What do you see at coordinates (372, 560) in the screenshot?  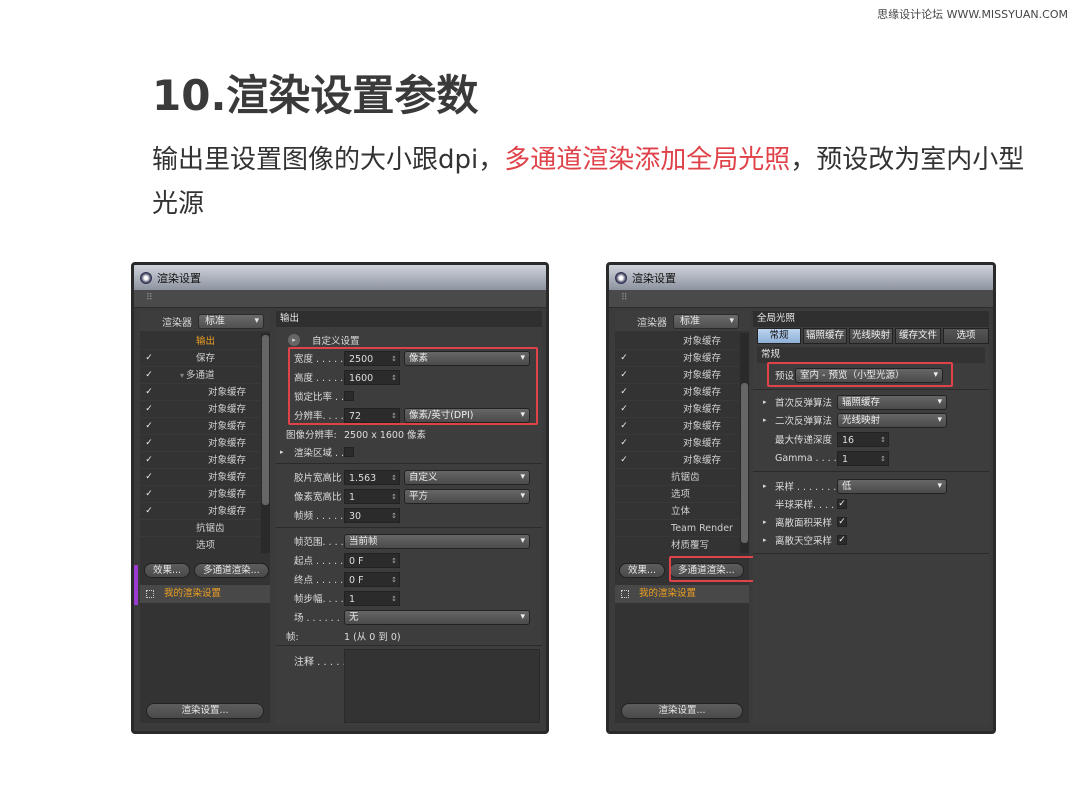 I see `start-input: 0 F` at bounding box center [372, 560].